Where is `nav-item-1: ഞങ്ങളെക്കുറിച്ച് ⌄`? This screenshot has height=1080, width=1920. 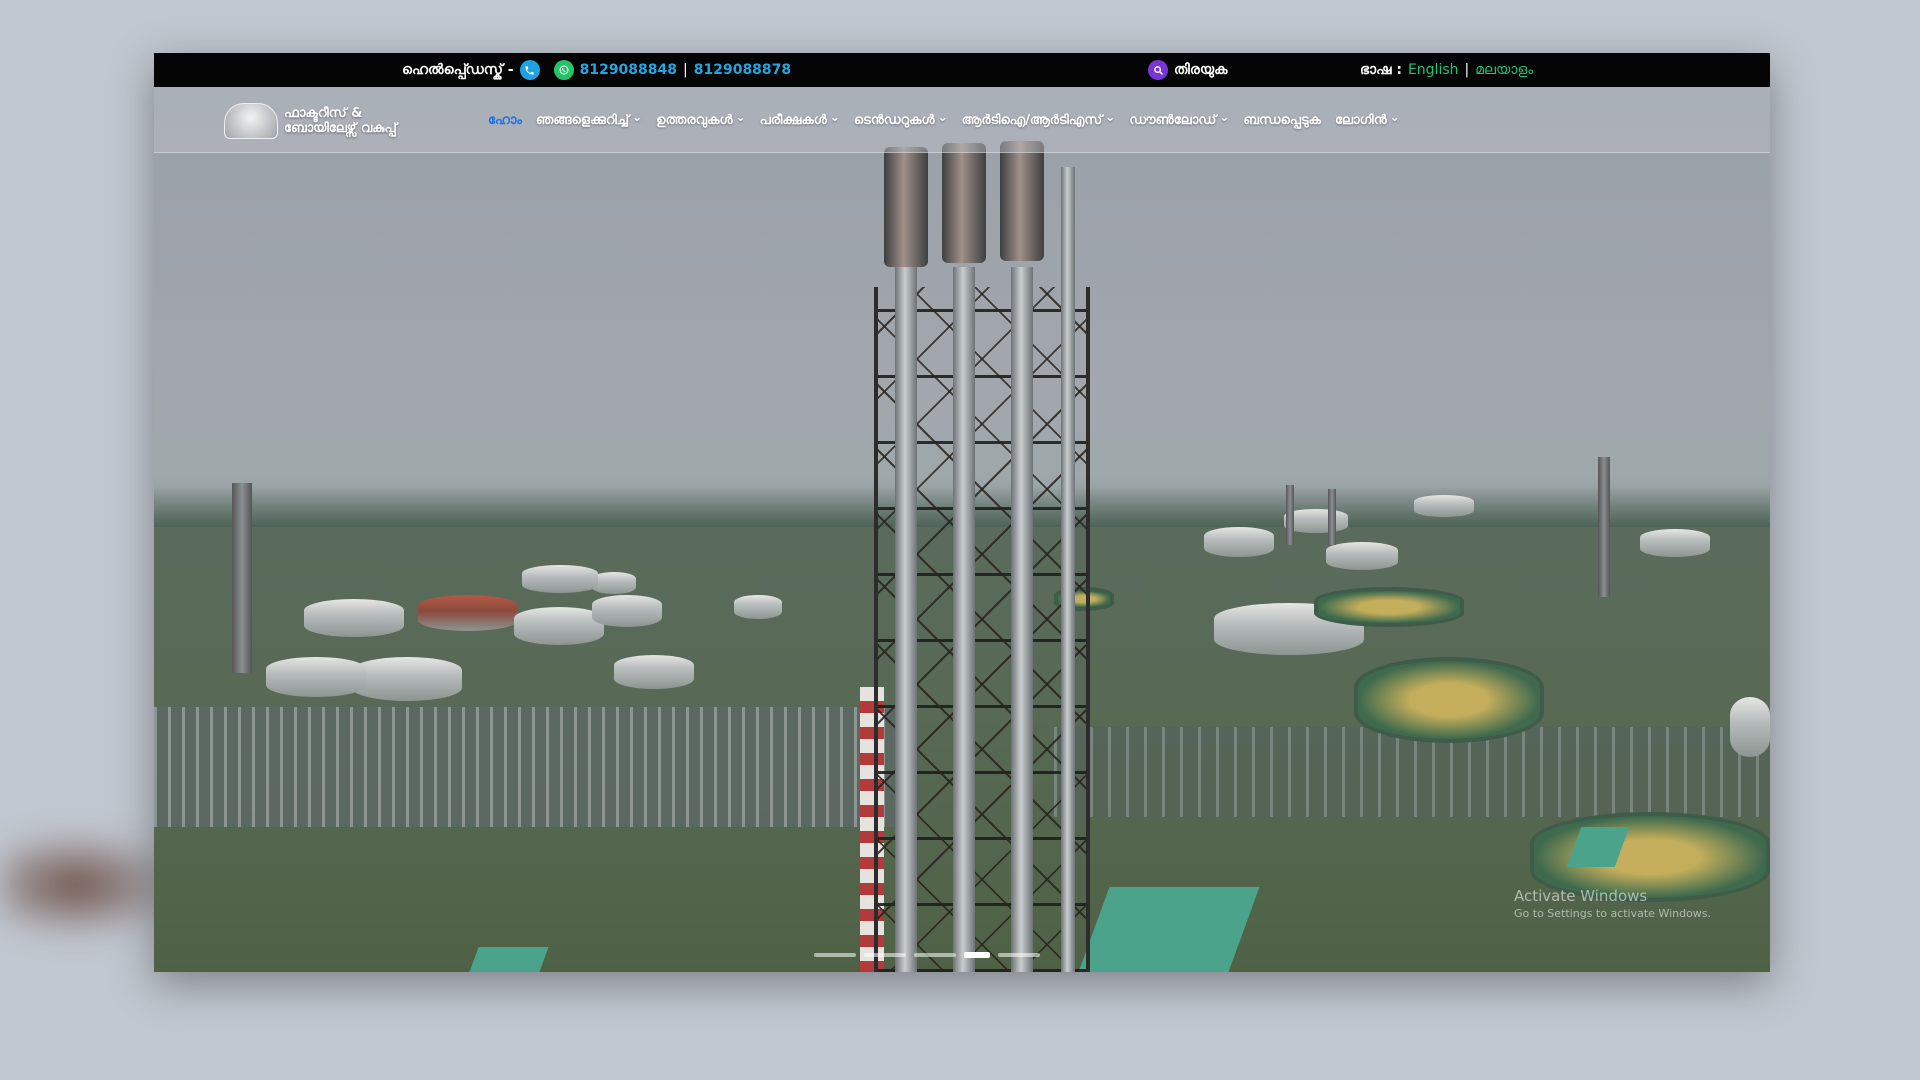
nav-item-1: ഞങ്ങളെക്കുറിച്ച് ⌄ is located at coordinates (589, 119).